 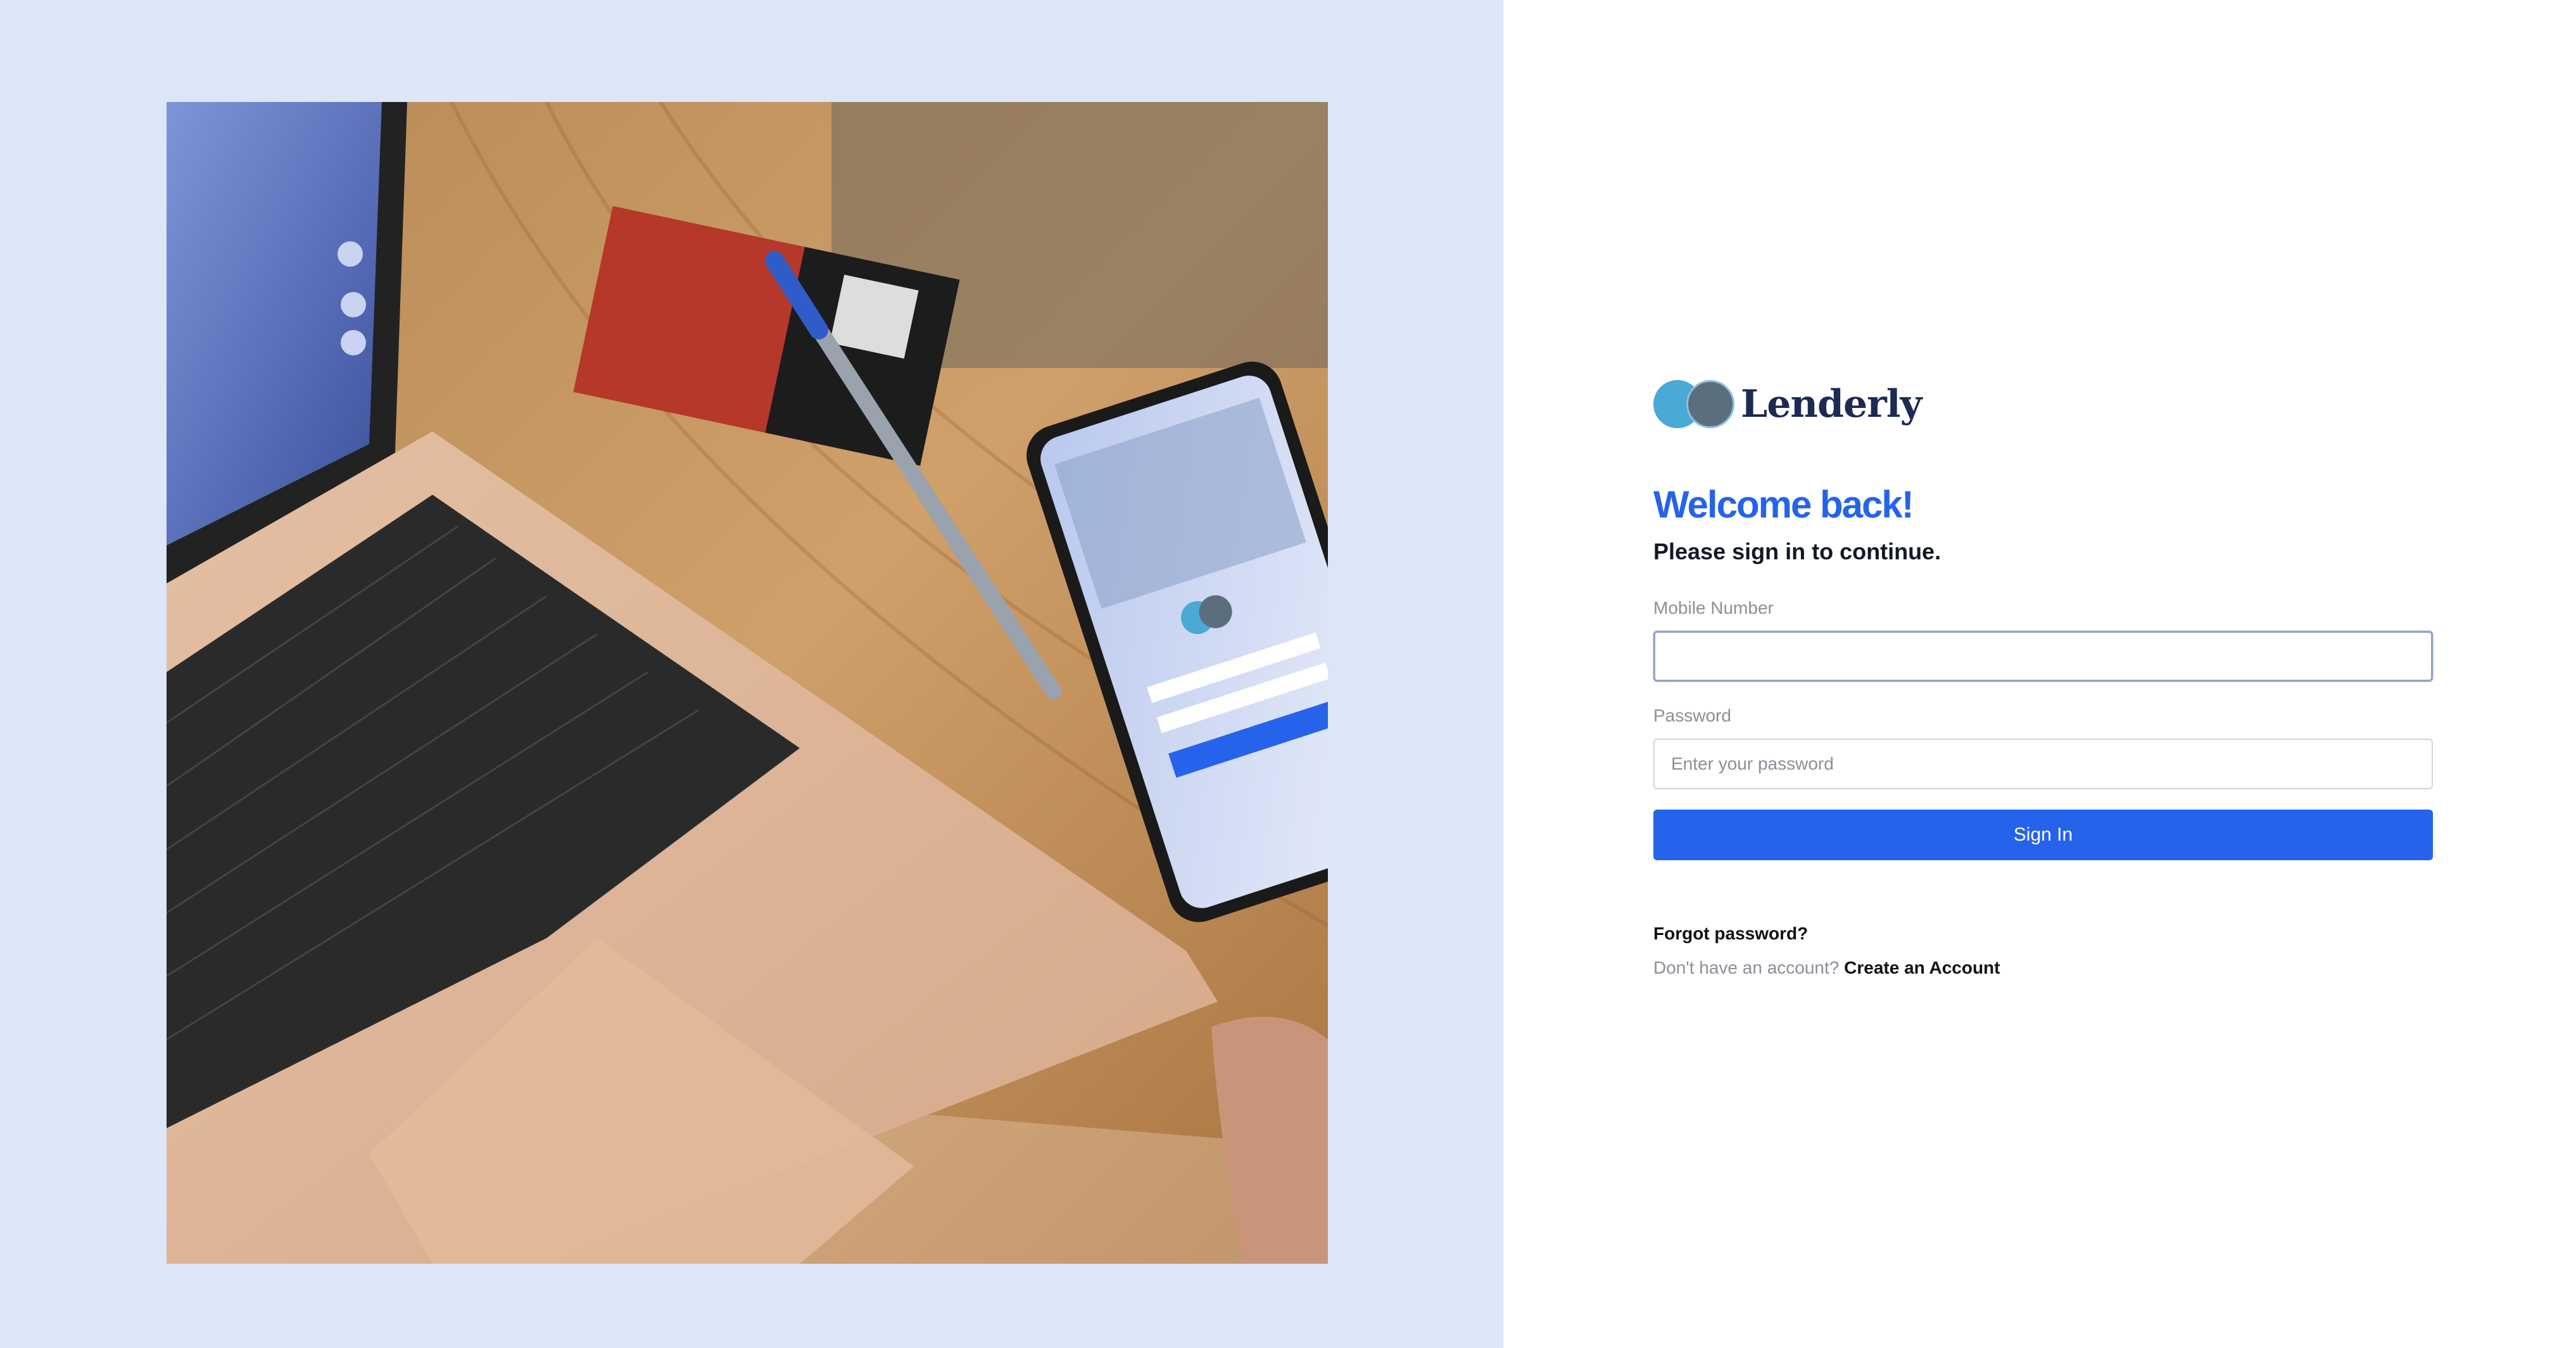 What do you see at coordinates (1710, 404) in the screenshot?
I see `logo-circle-dark` at bounding box center [1710, 404].